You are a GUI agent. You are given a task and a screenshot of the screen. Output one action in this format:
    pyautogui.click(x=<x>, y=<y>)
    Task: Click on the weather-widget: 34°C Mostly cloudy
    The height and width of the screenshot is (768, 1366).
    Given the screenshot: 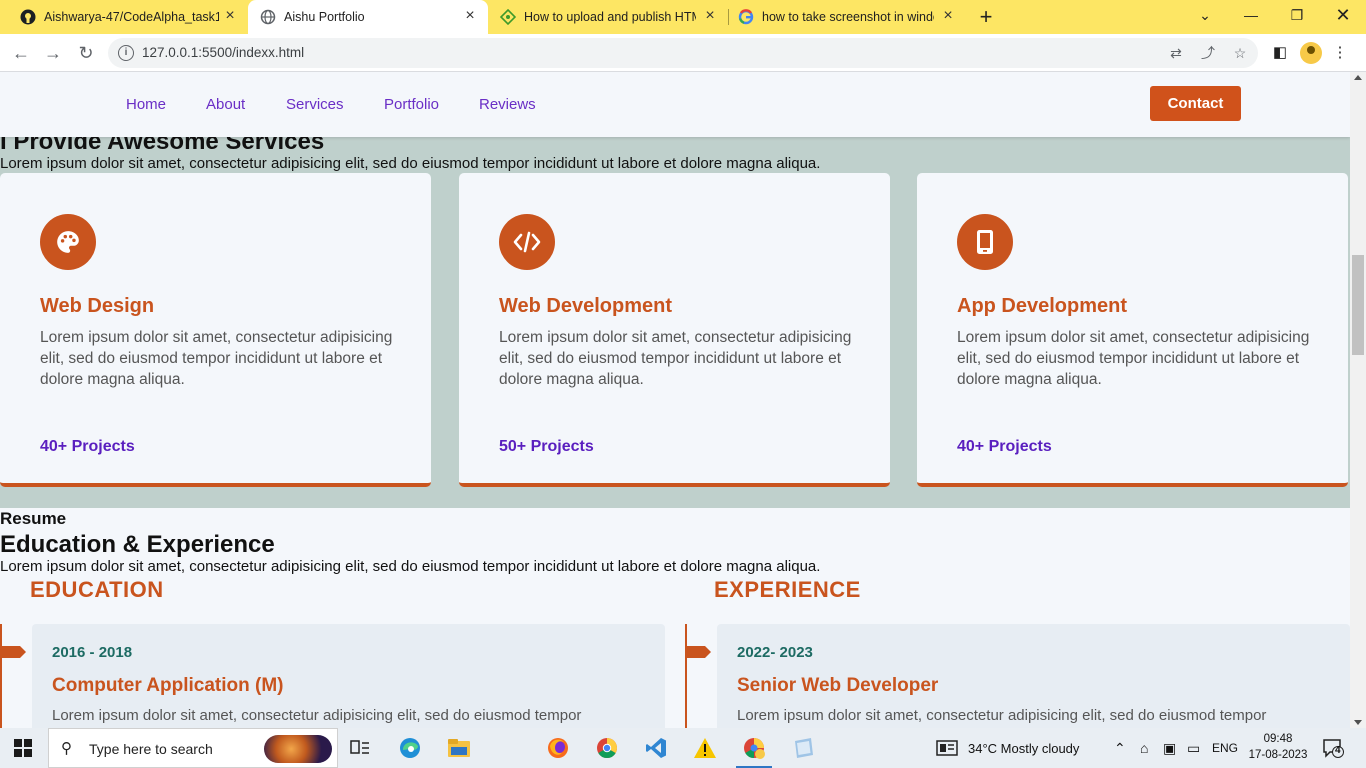 What is the action you would take?
    pyautogui.click(x=1007, y=748)
    